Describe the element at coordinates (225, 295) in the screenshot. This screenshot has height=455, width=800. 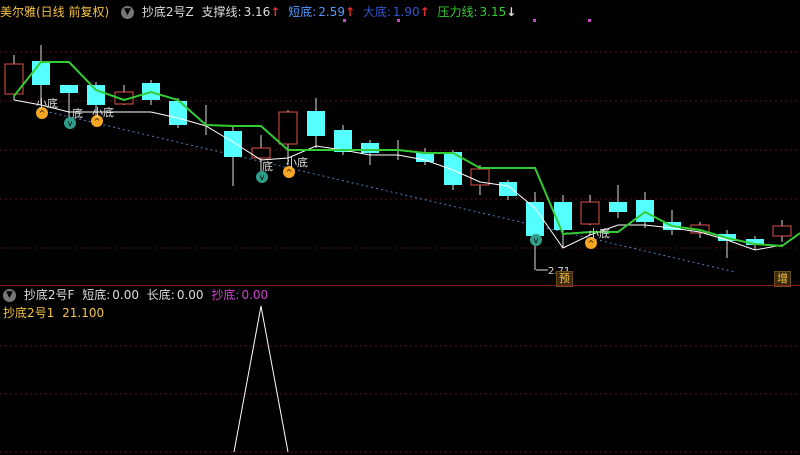
I see `bottom-signal-label: 抄底:` at that location.